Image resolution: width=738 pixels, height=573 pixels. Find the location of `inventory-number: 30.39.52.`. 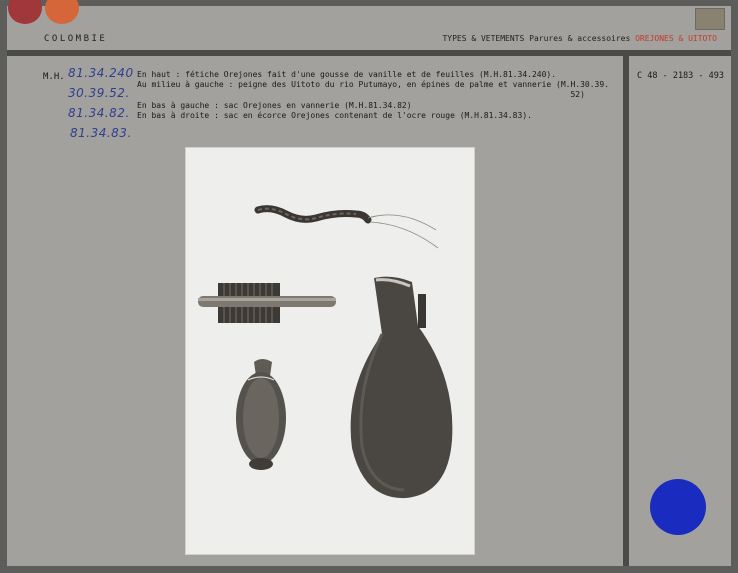

inventory-number: 30.39.52. is located at coordinates (99, 93).